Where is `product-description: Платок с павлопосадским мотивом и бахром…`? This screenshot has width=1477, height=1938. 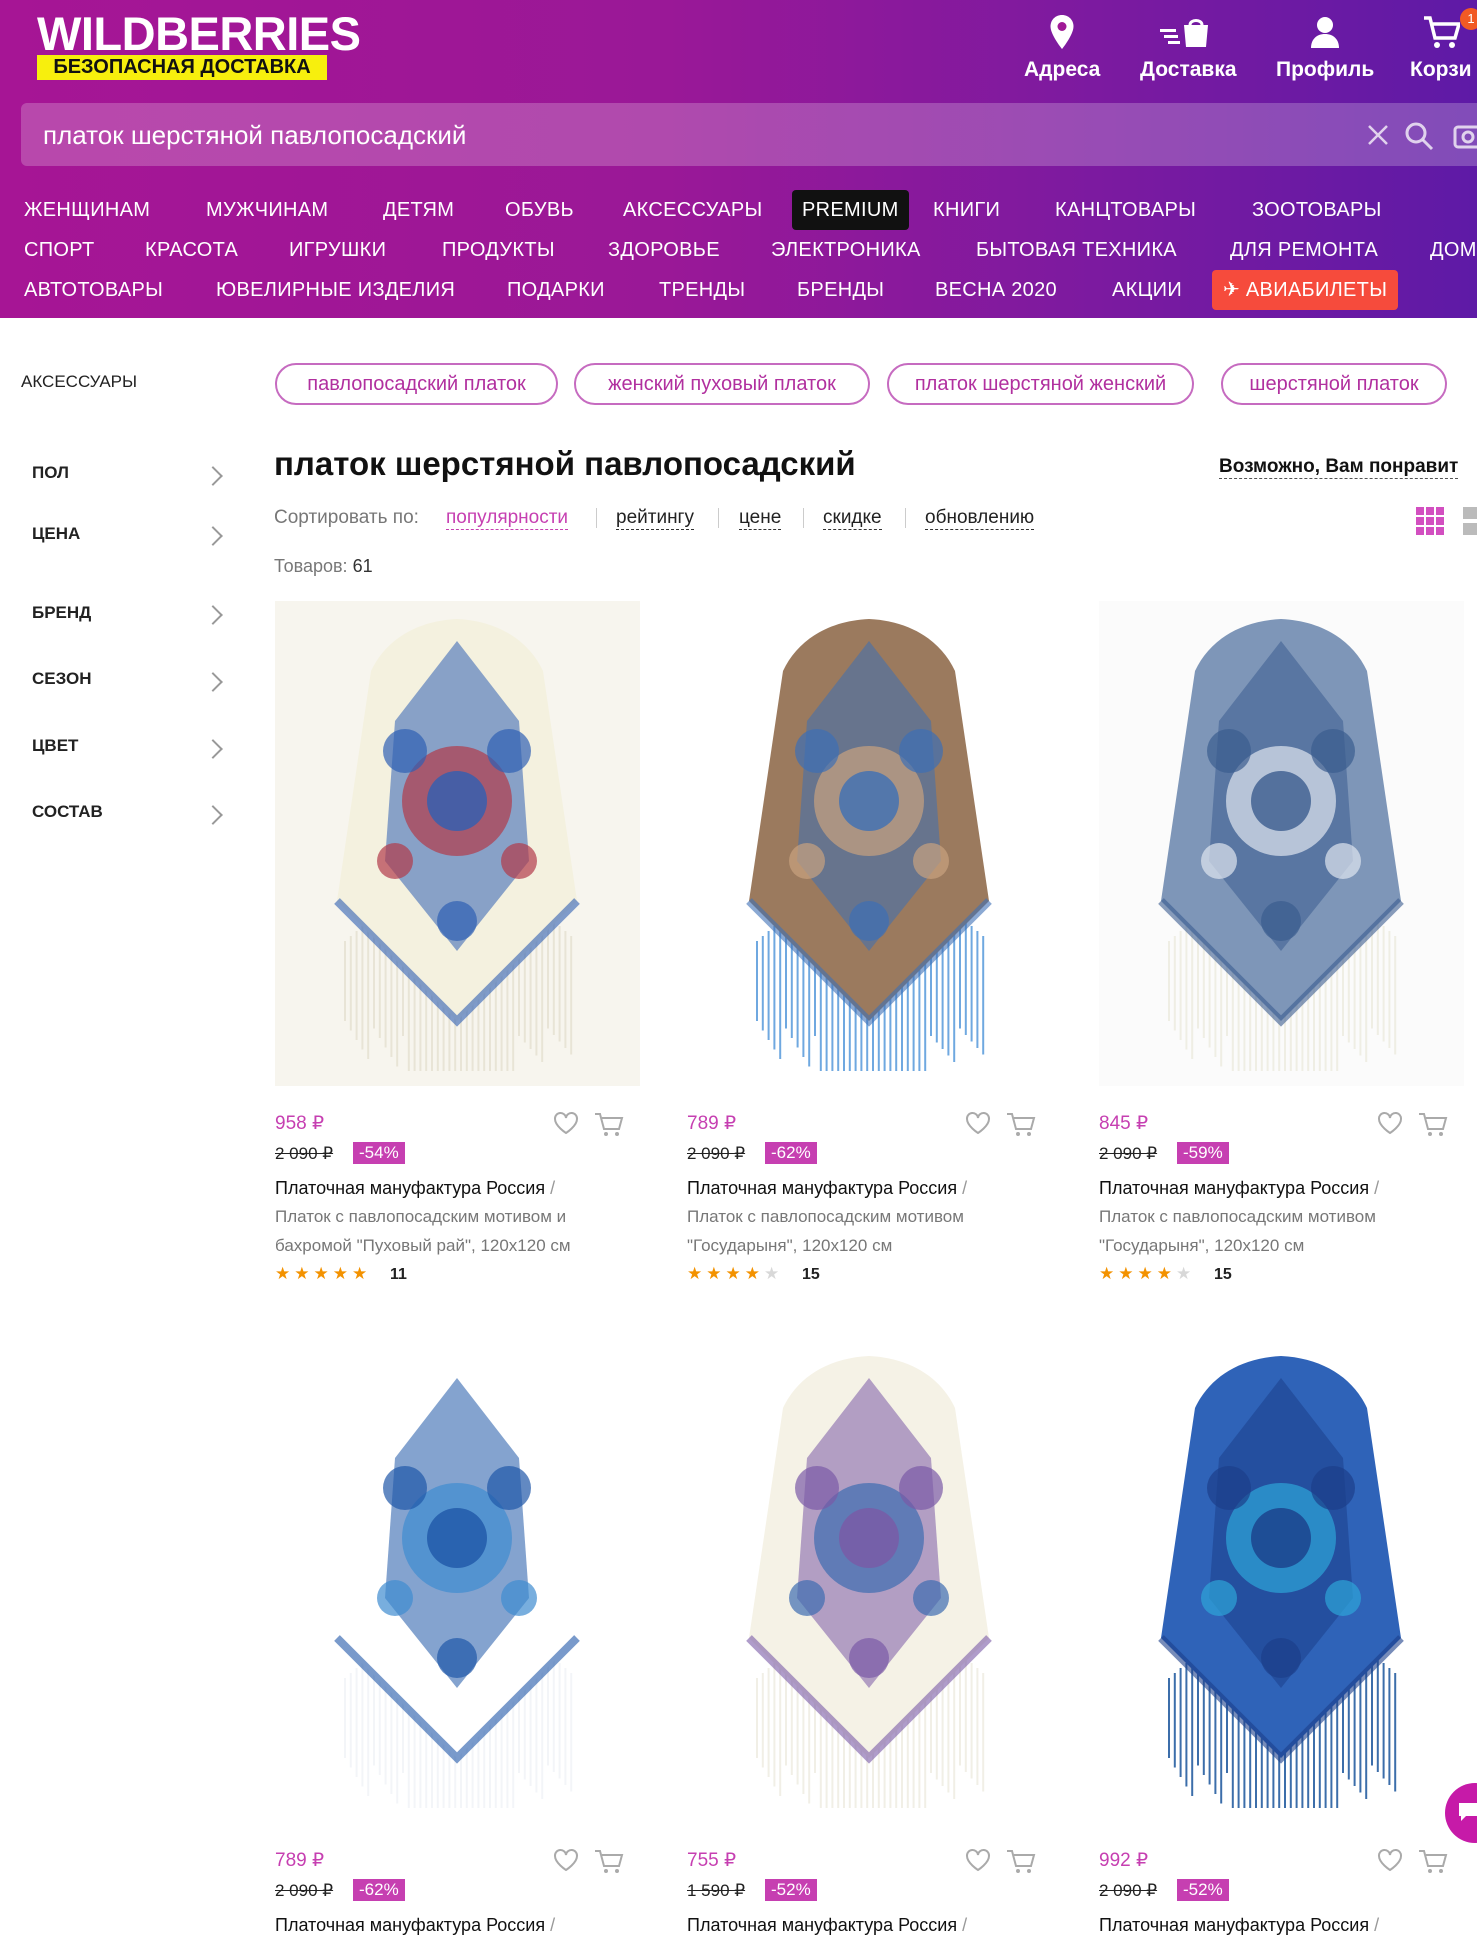
product-description: Платок с павлопосадским мотивом и бахром… is located at coordinates (447, 1231).